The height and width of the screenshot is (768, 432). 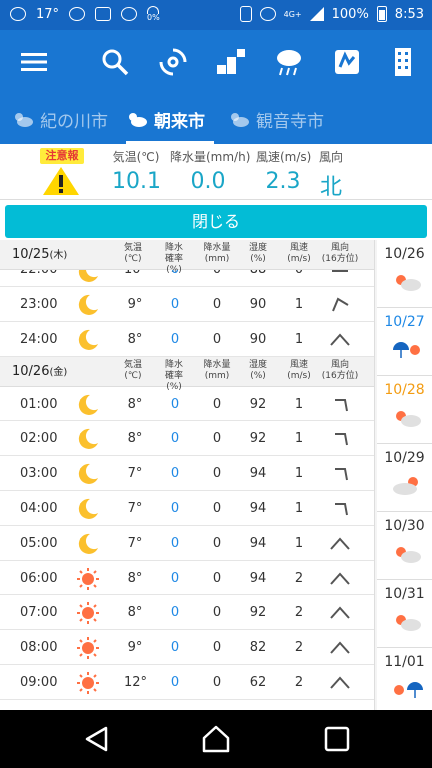 I want to click on weekly-forecast: 10/26 10/27 10/28 10/29 10/30 10/31 11/01, so click(x=403, y=475).